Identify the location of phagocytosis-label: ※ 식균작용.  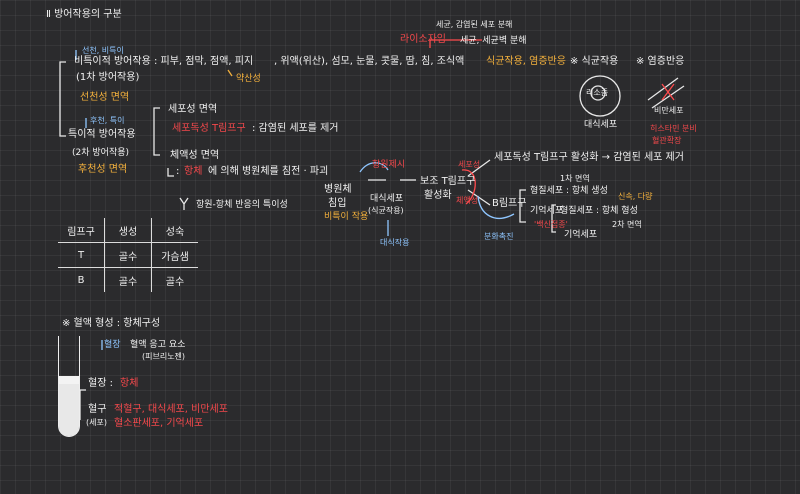
(594, 61).